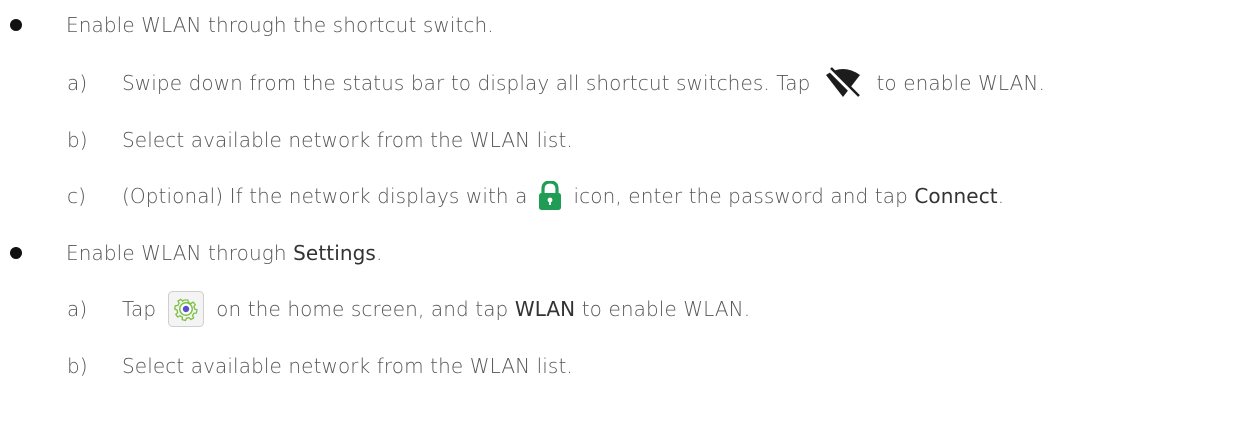 This screenshot has height=439, width=1245. I want to click on wifi-off-icon, so click(843, 83).